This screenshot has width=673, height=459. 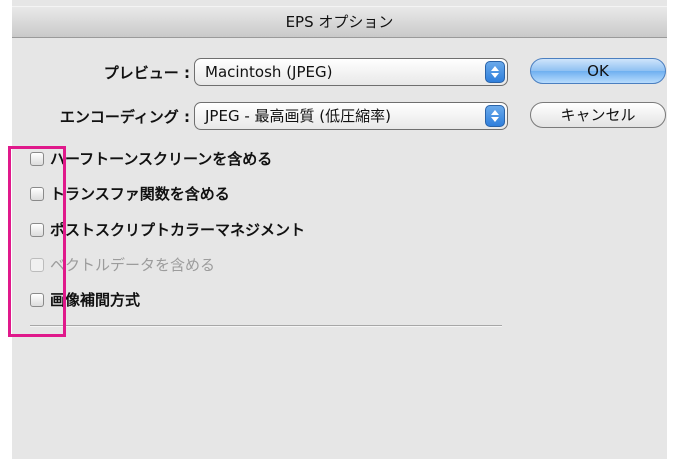 What do you see at coordinates (269, 72) in the screenshot?
I see `preview-select-value: Macintosh (JPEG)` at bounding box center [269, 72].